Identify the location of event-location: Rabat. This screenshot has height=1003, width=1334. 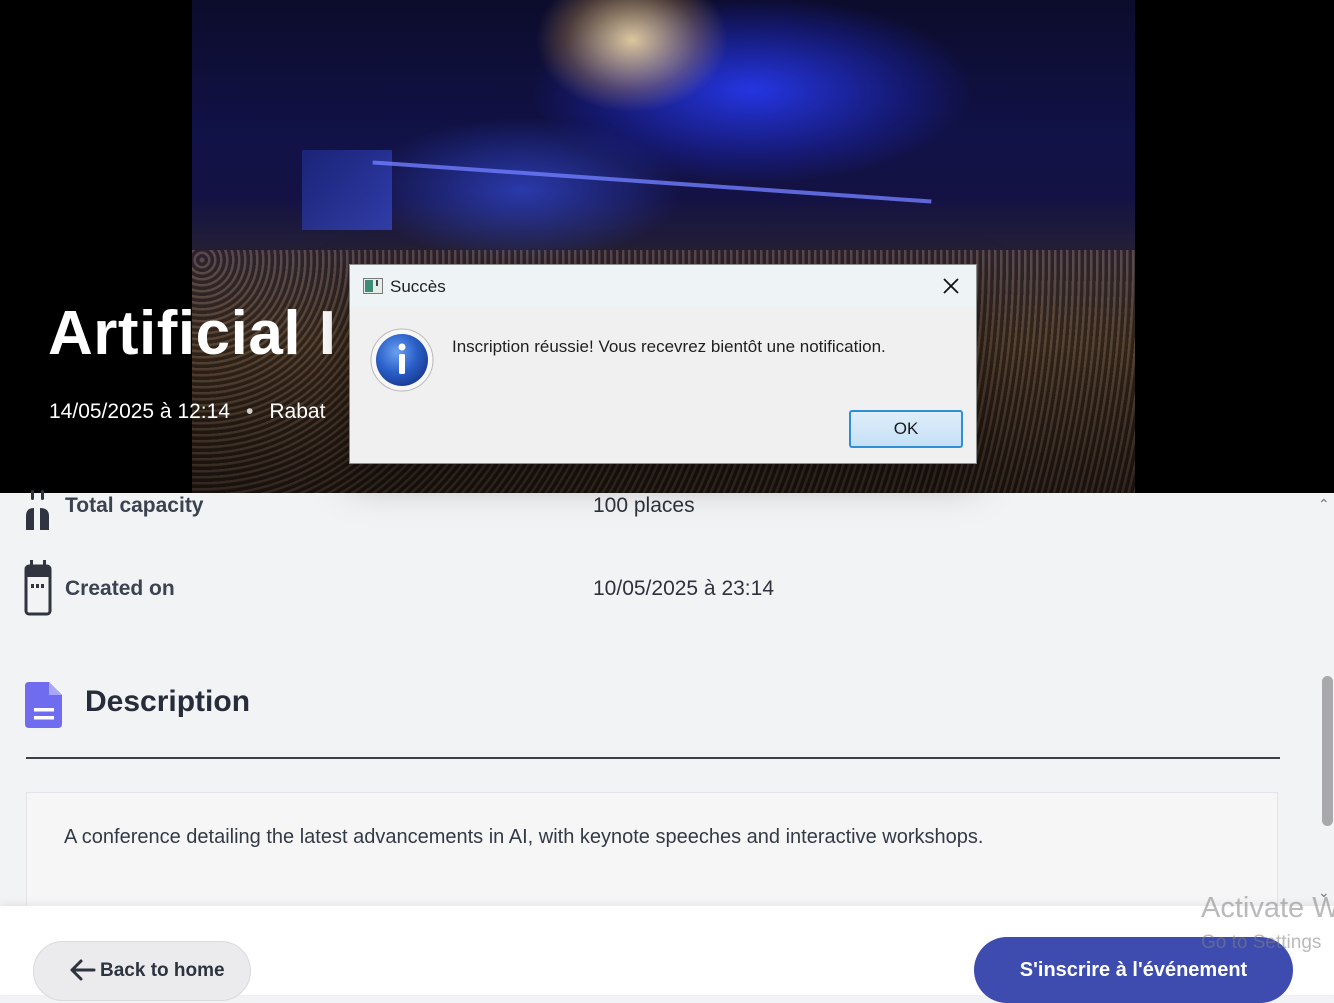
(297, 411).